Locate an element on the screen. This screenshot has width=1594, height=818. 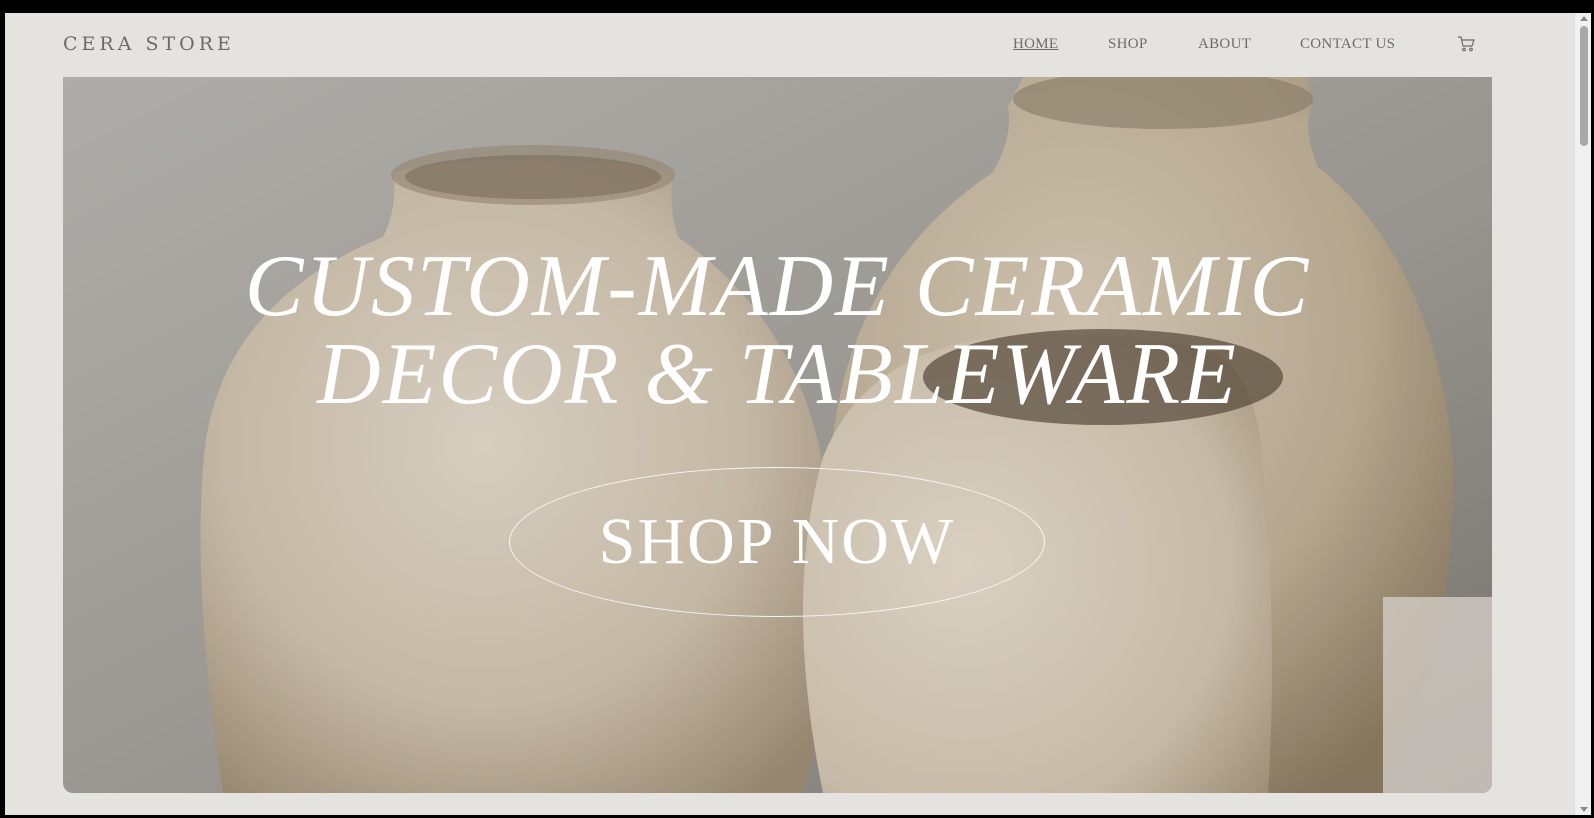
scroll-up-icon is located at coordinates (1584, 18).